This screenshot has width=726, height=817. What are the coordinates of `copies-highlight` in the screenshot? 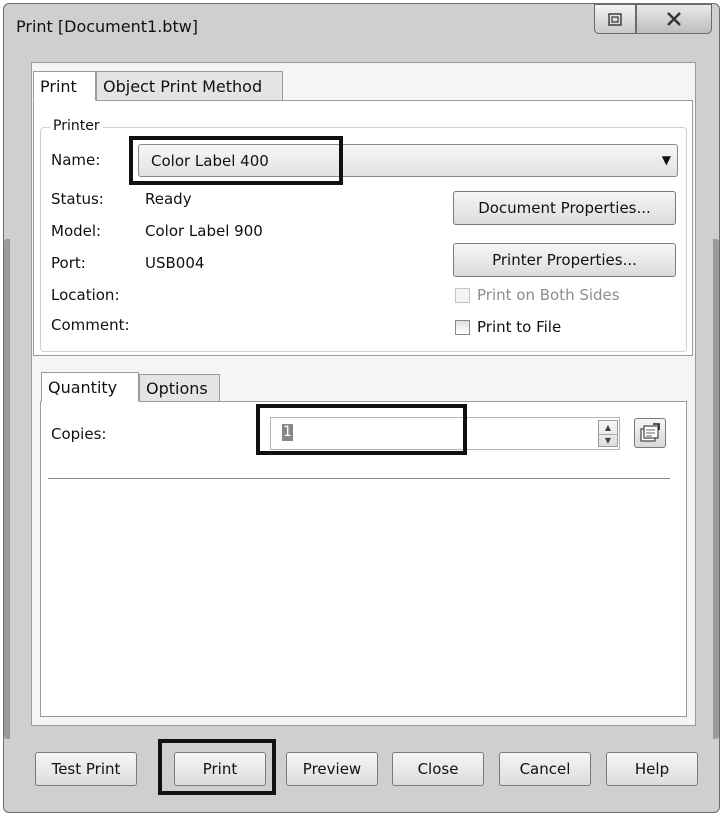 It's located at (361, 429).